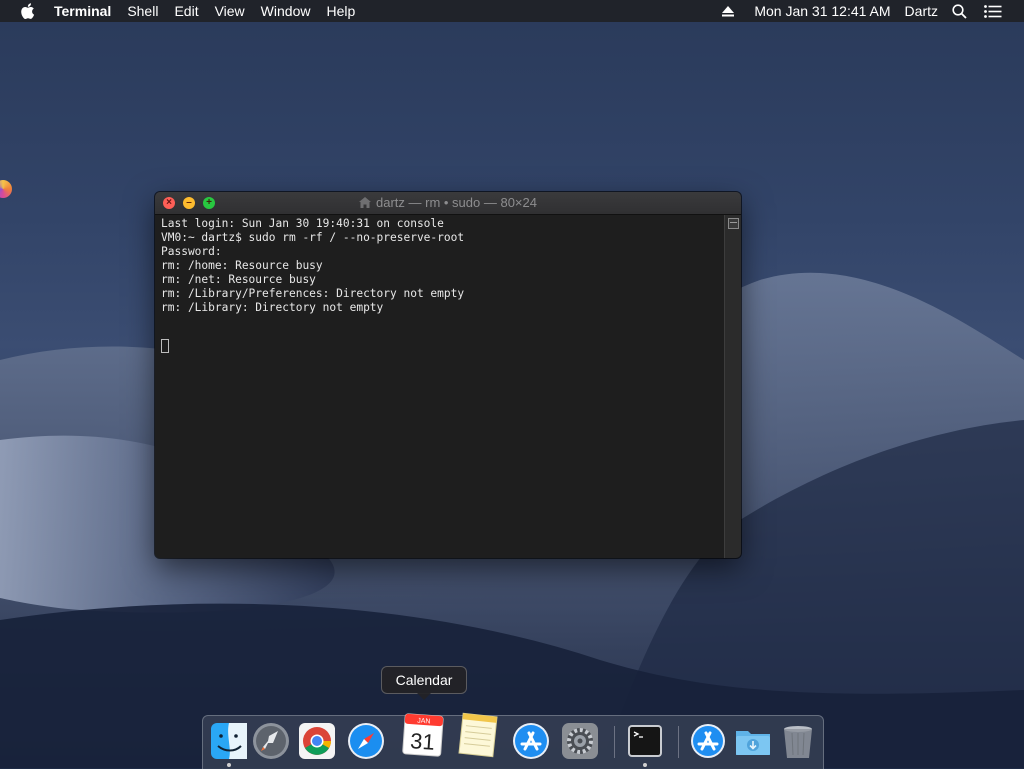  I want to click on terminal-line: rm: /net: Resource busy, so click(238, 279).